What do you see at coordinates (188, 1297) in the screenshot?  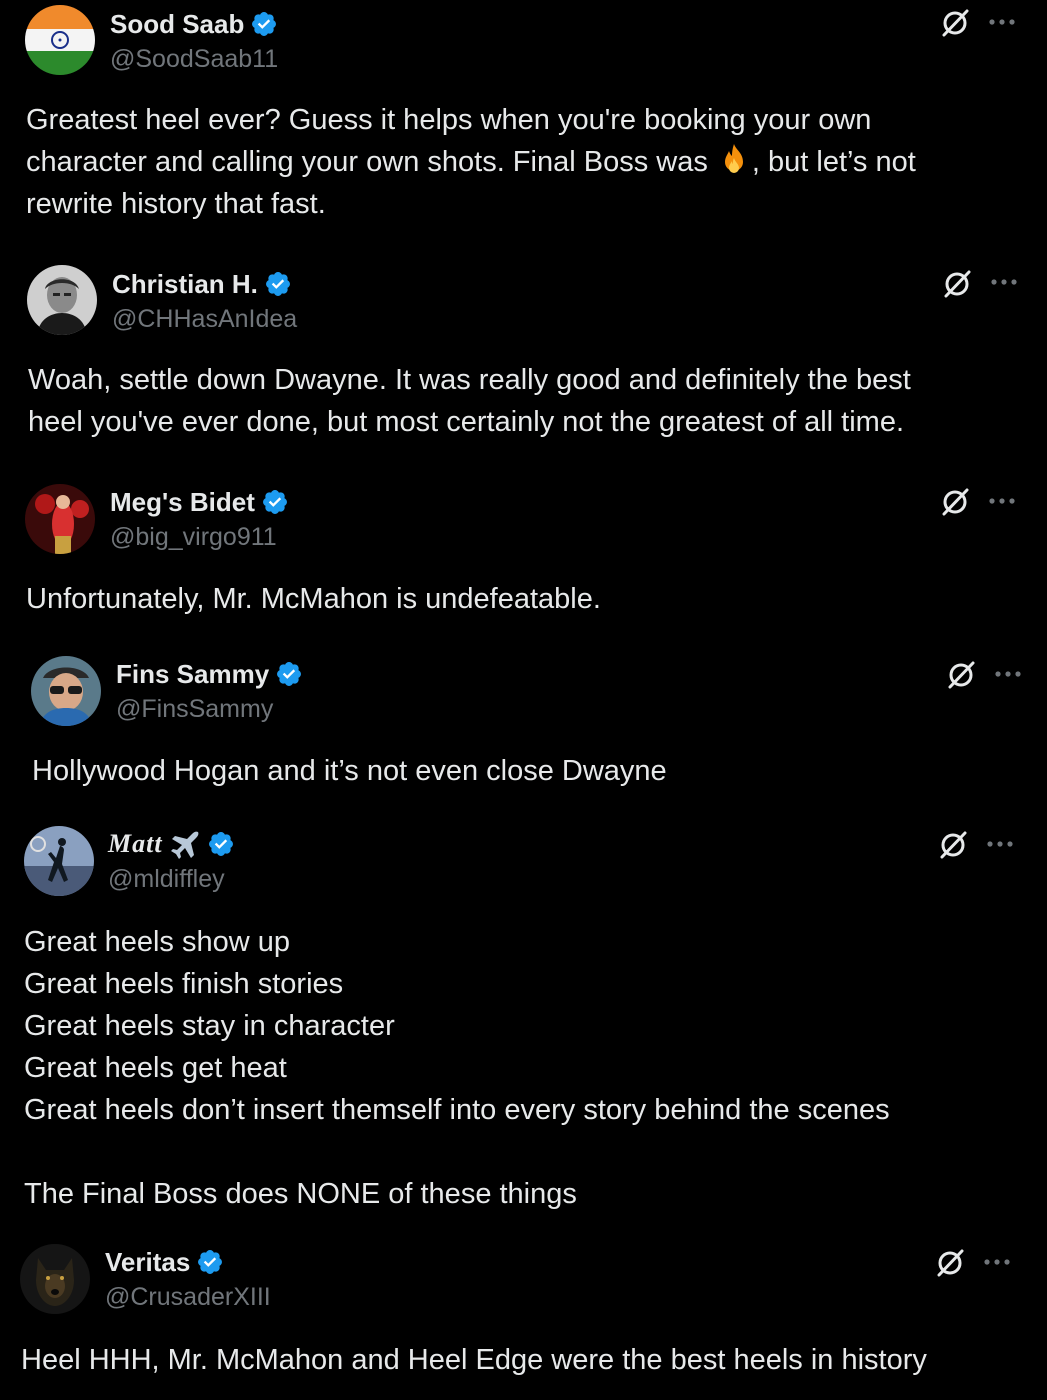 I see `user-handle: @CrusaderXIII` at bounding box center [188, 1297].